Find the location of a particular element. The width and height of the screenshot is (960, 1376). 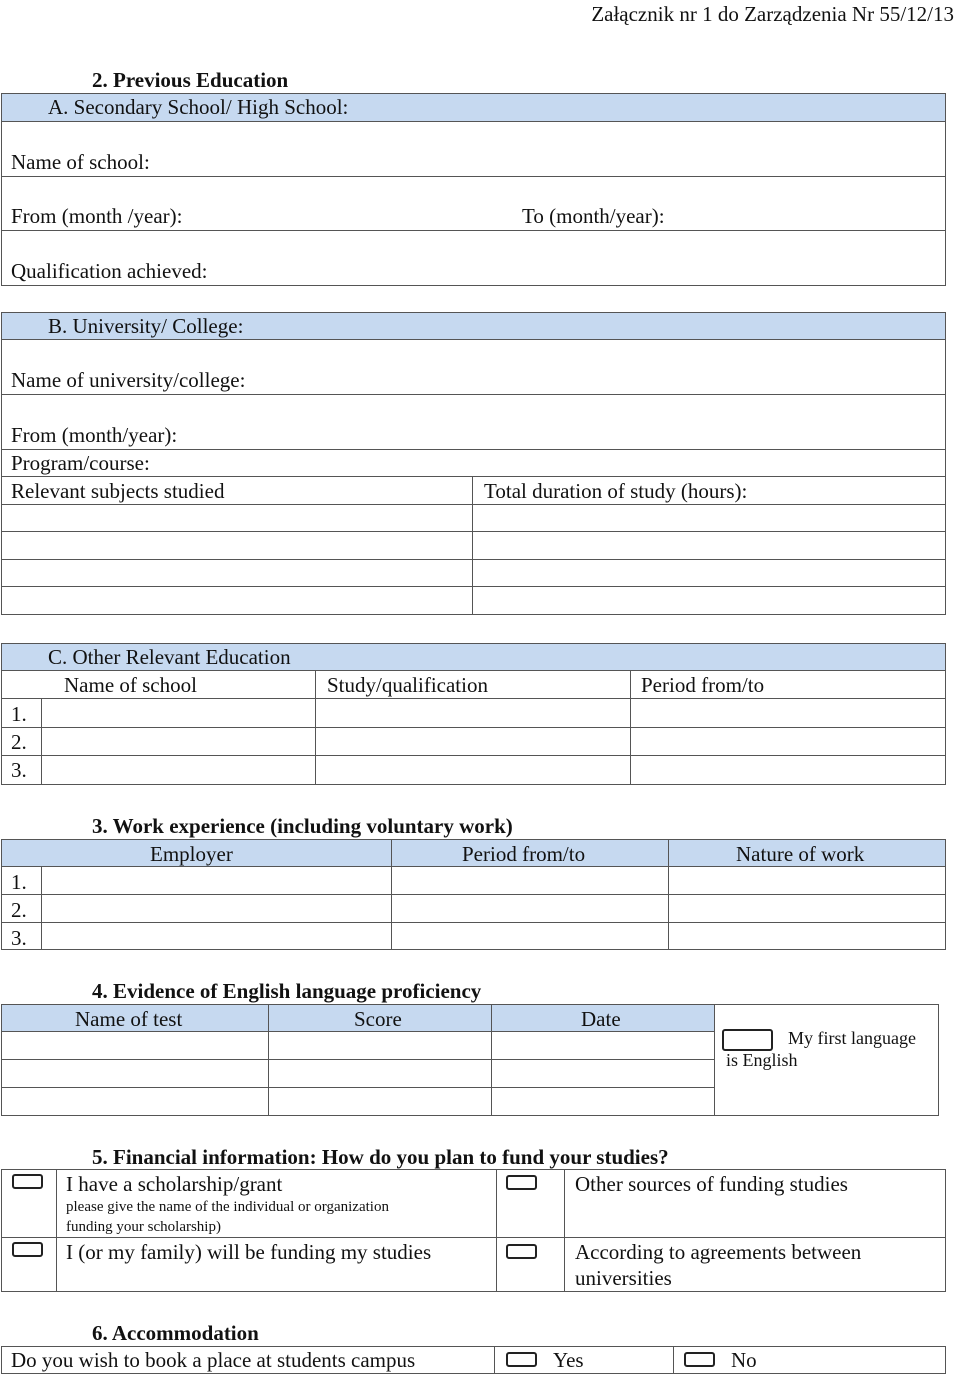

accommodation-no-label: No is located at coordinates (744, 1360).